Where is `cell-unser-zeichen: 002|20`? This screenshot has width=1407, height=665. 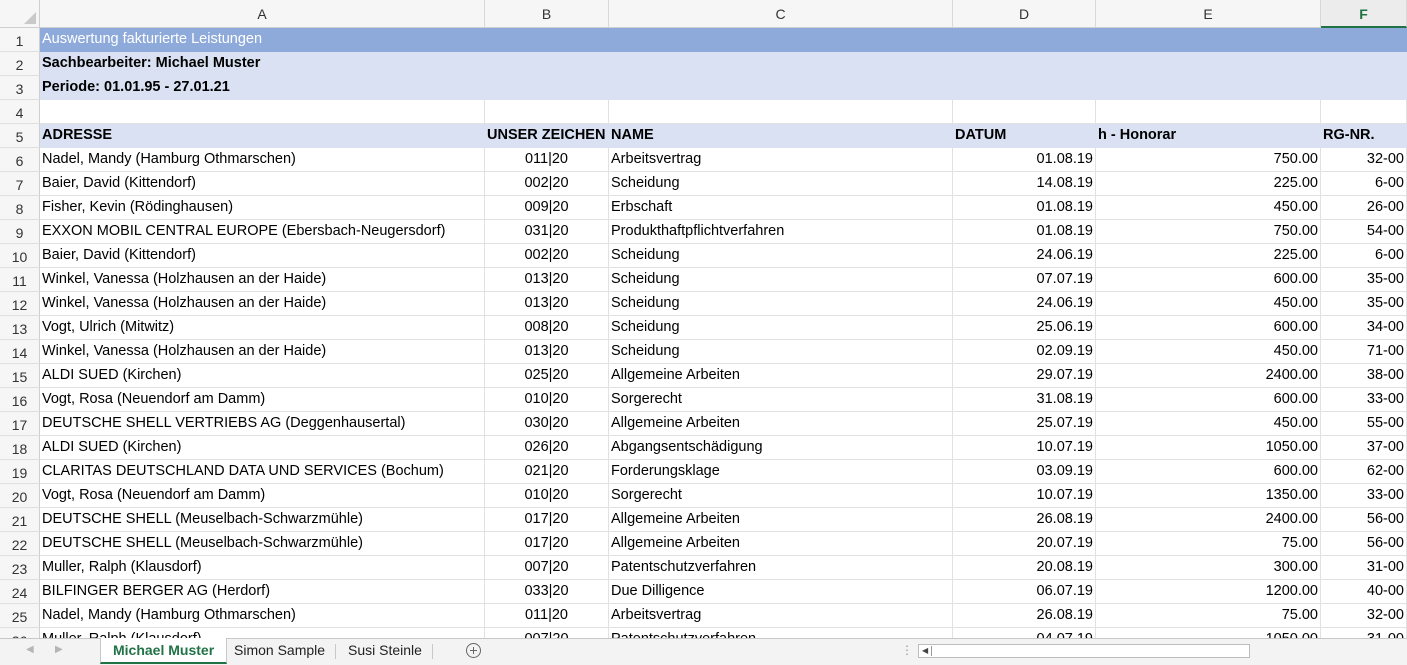 cell-unser-zeichen: 002|20 is located at coordinates (547, 256).